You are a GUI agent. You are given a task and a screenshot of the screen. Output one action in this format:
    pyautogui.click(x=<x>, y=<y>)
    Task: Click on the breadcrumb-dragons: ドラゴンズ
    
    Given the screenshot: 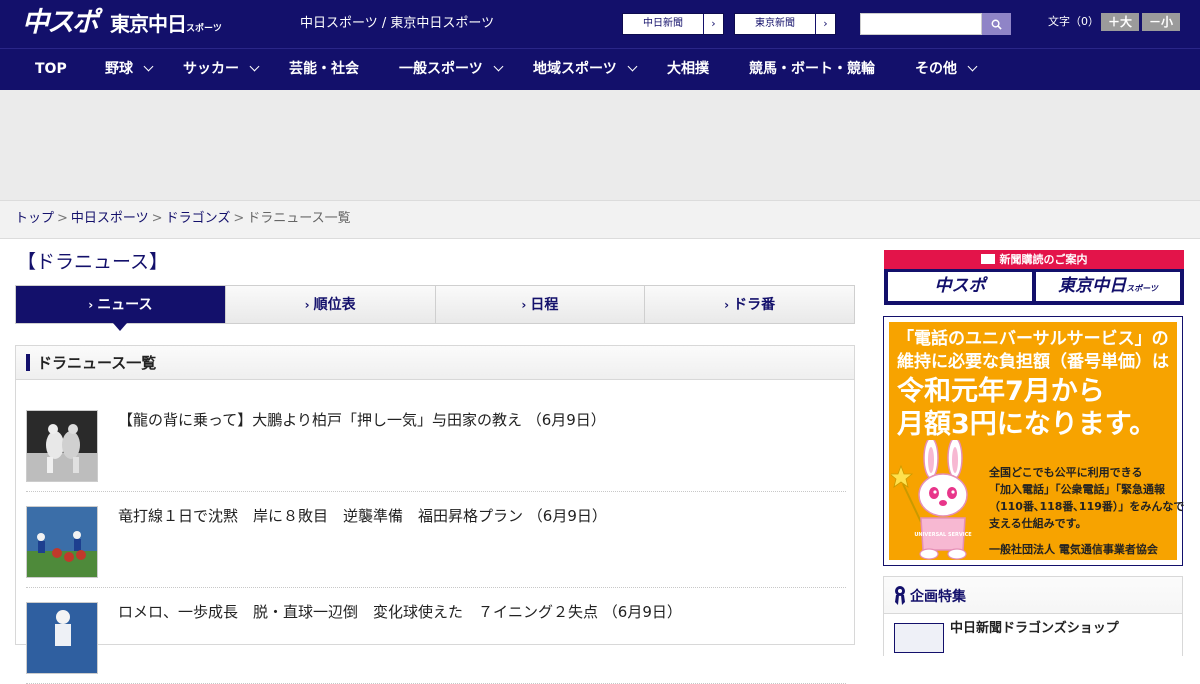 What is the action you would take?
    pyautogui.click(x=198, y=218)
    